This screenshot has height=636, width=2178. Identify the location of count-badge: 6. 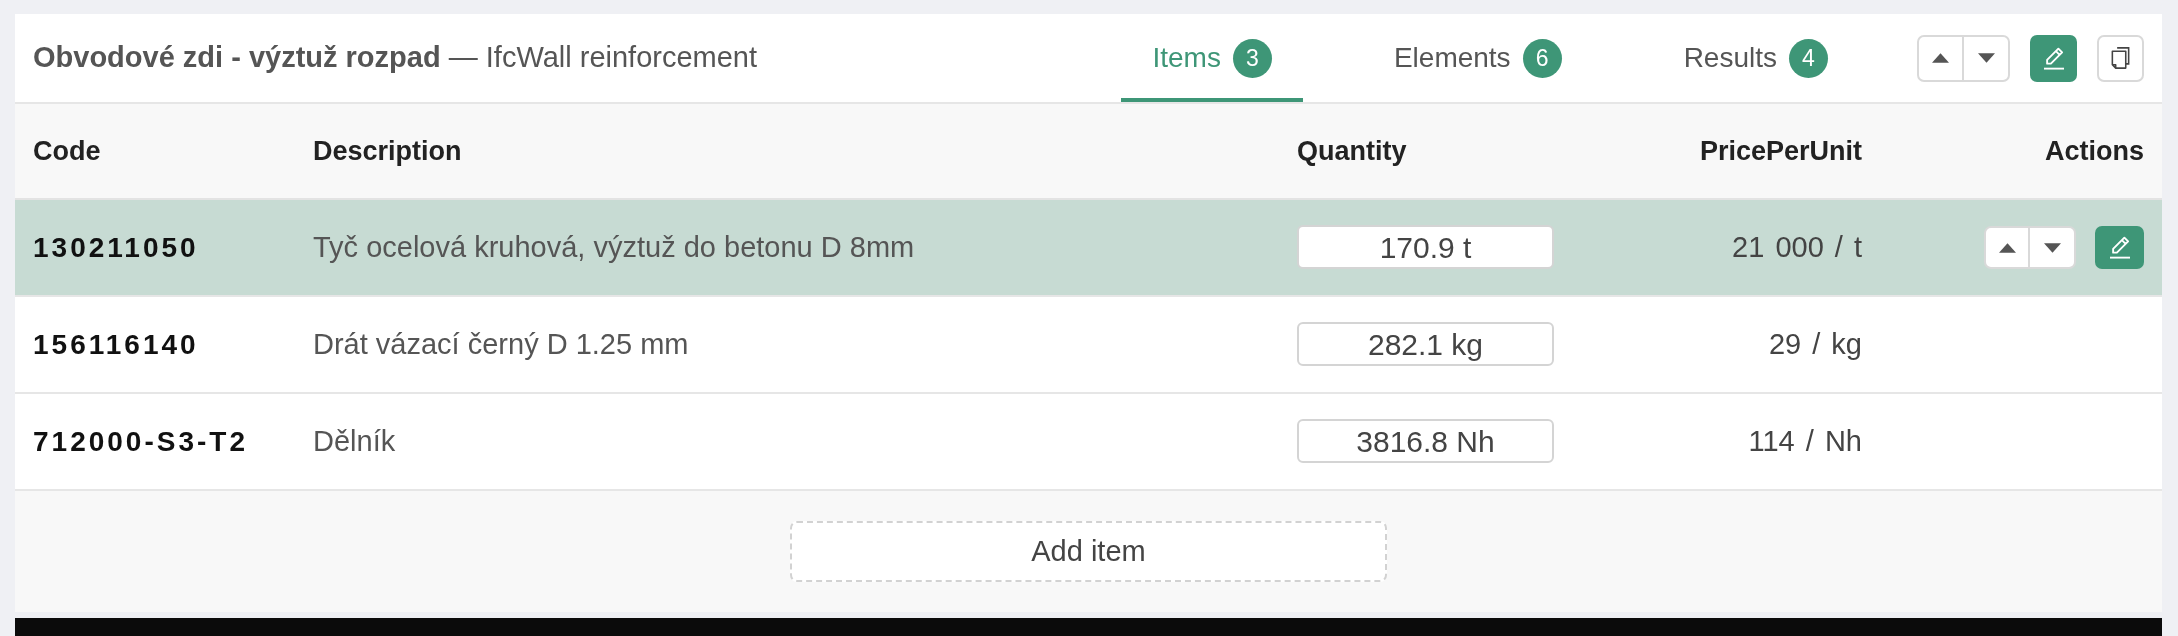
(1542, 58).